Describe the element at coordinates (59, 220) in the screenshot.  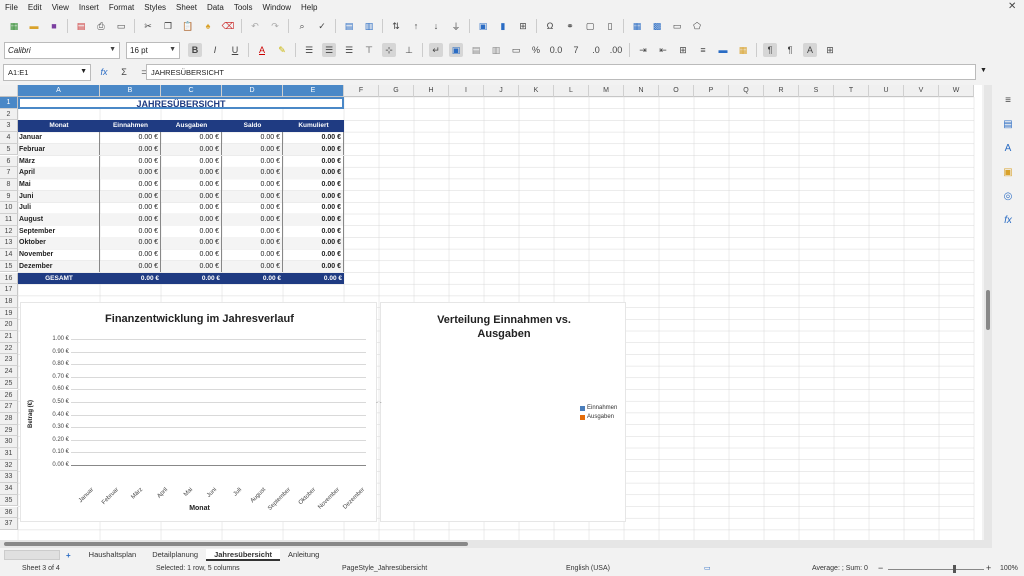
I see `month-cell: August` at that location.